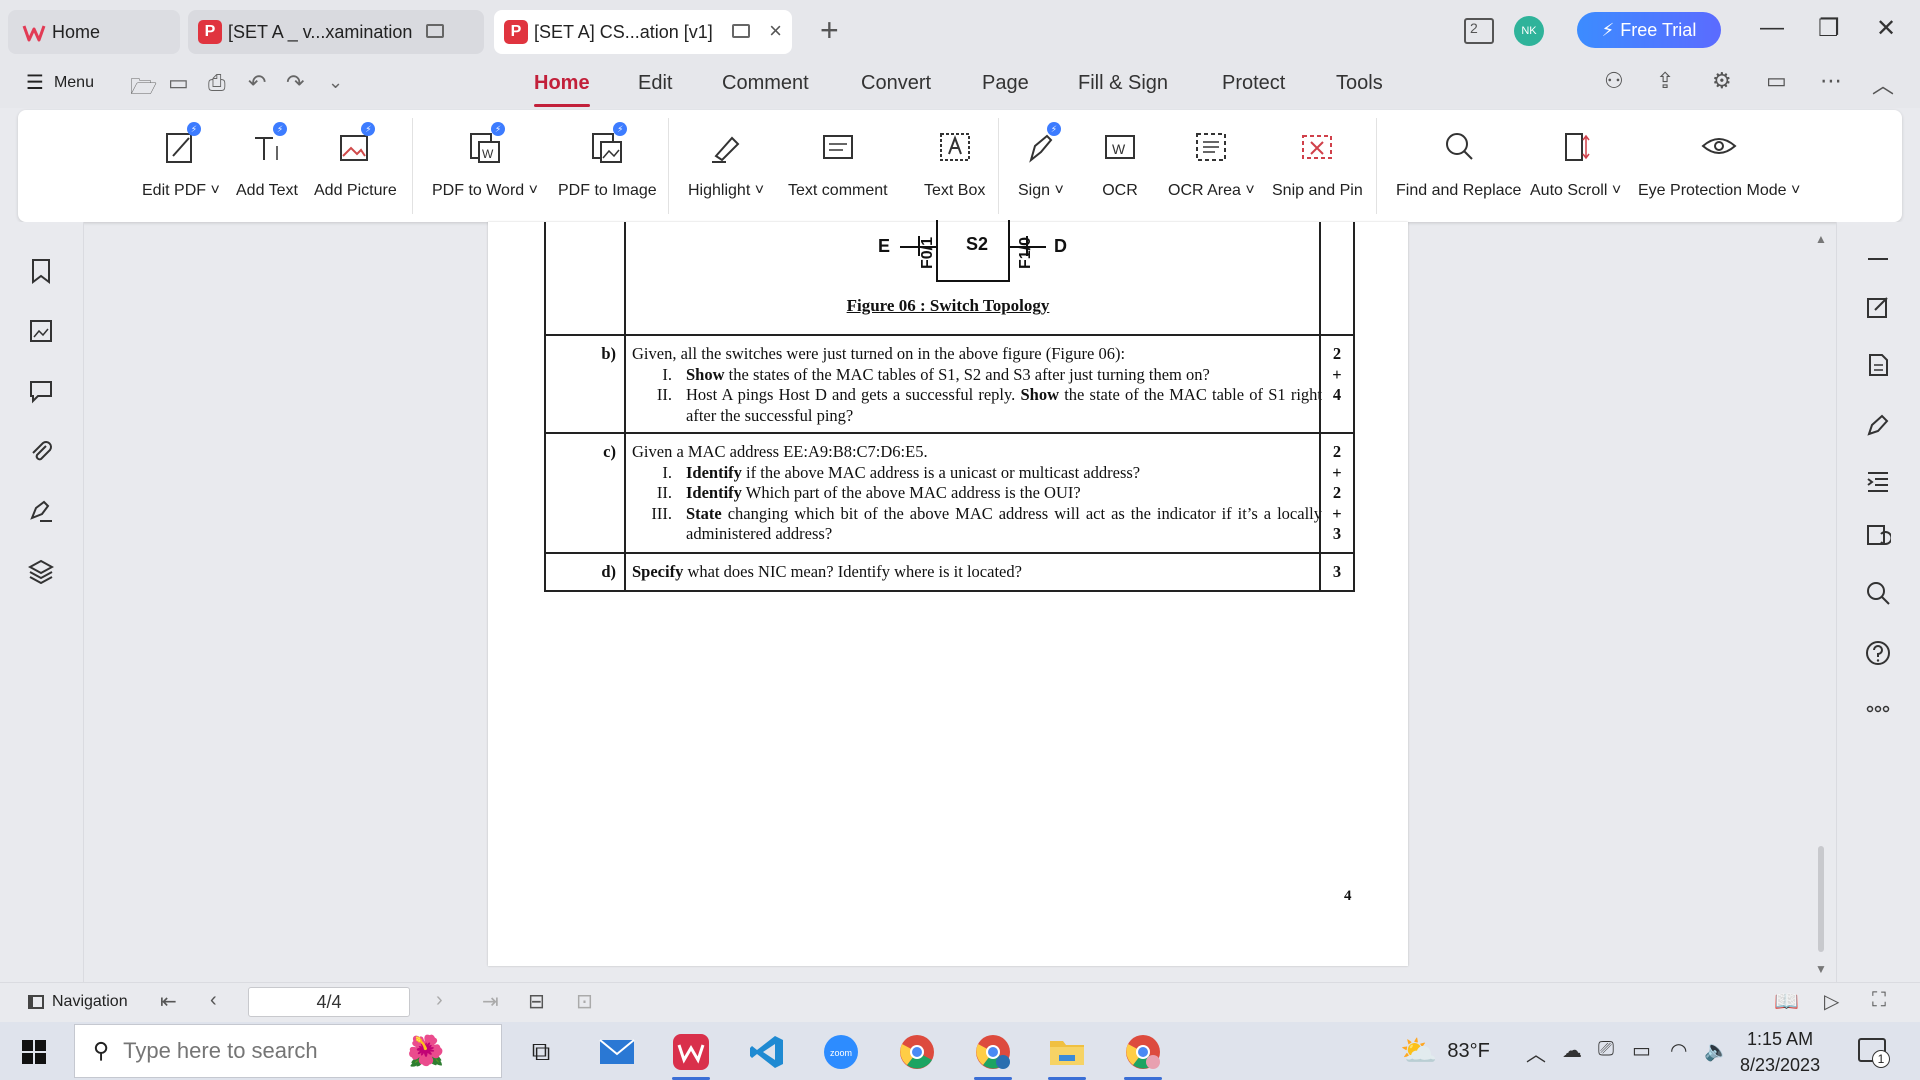  Describe the element at coordinates (841, 1052) in the screenshot. I see `zoom-app-icon: zoom` at that location.